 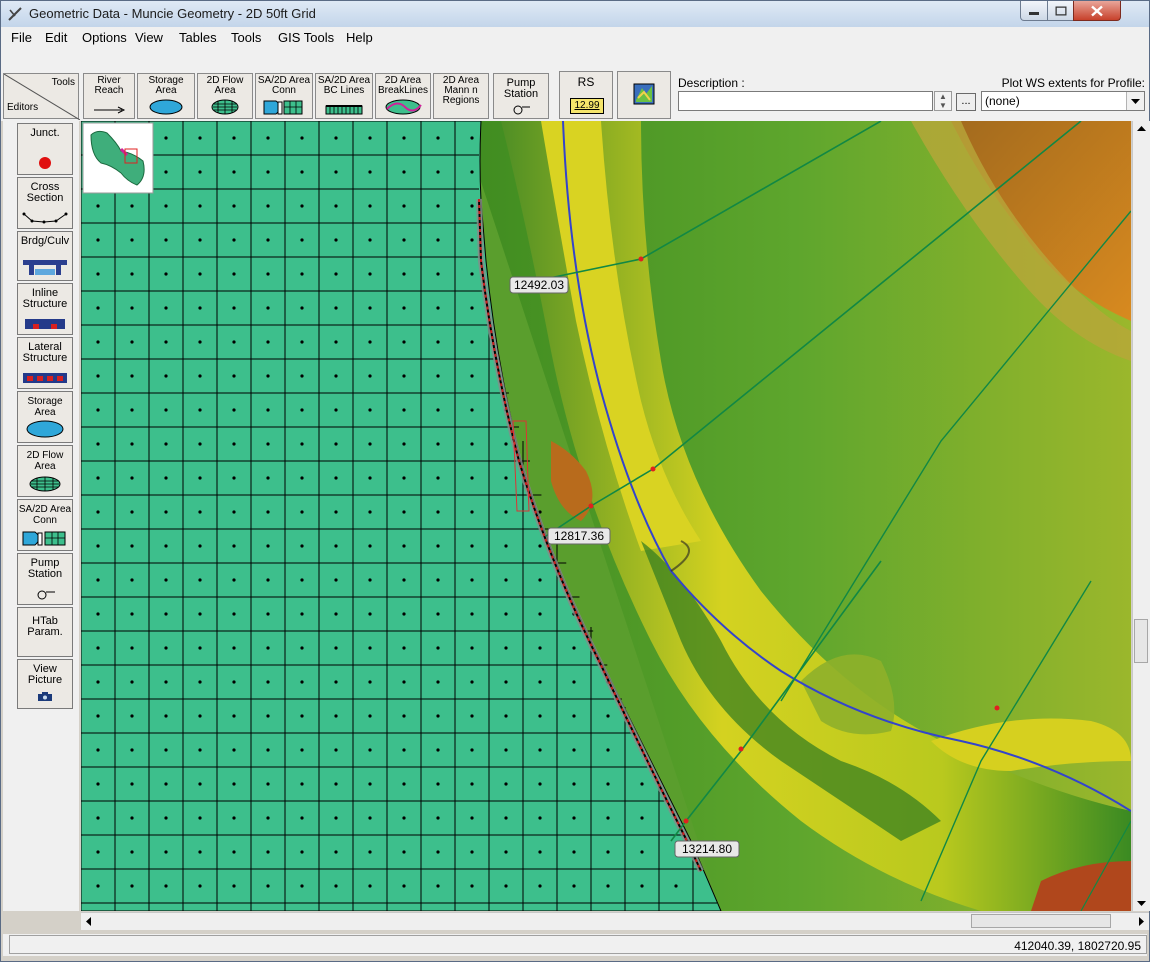 I want to click on gis-map-button, so click(x=644, y=95).